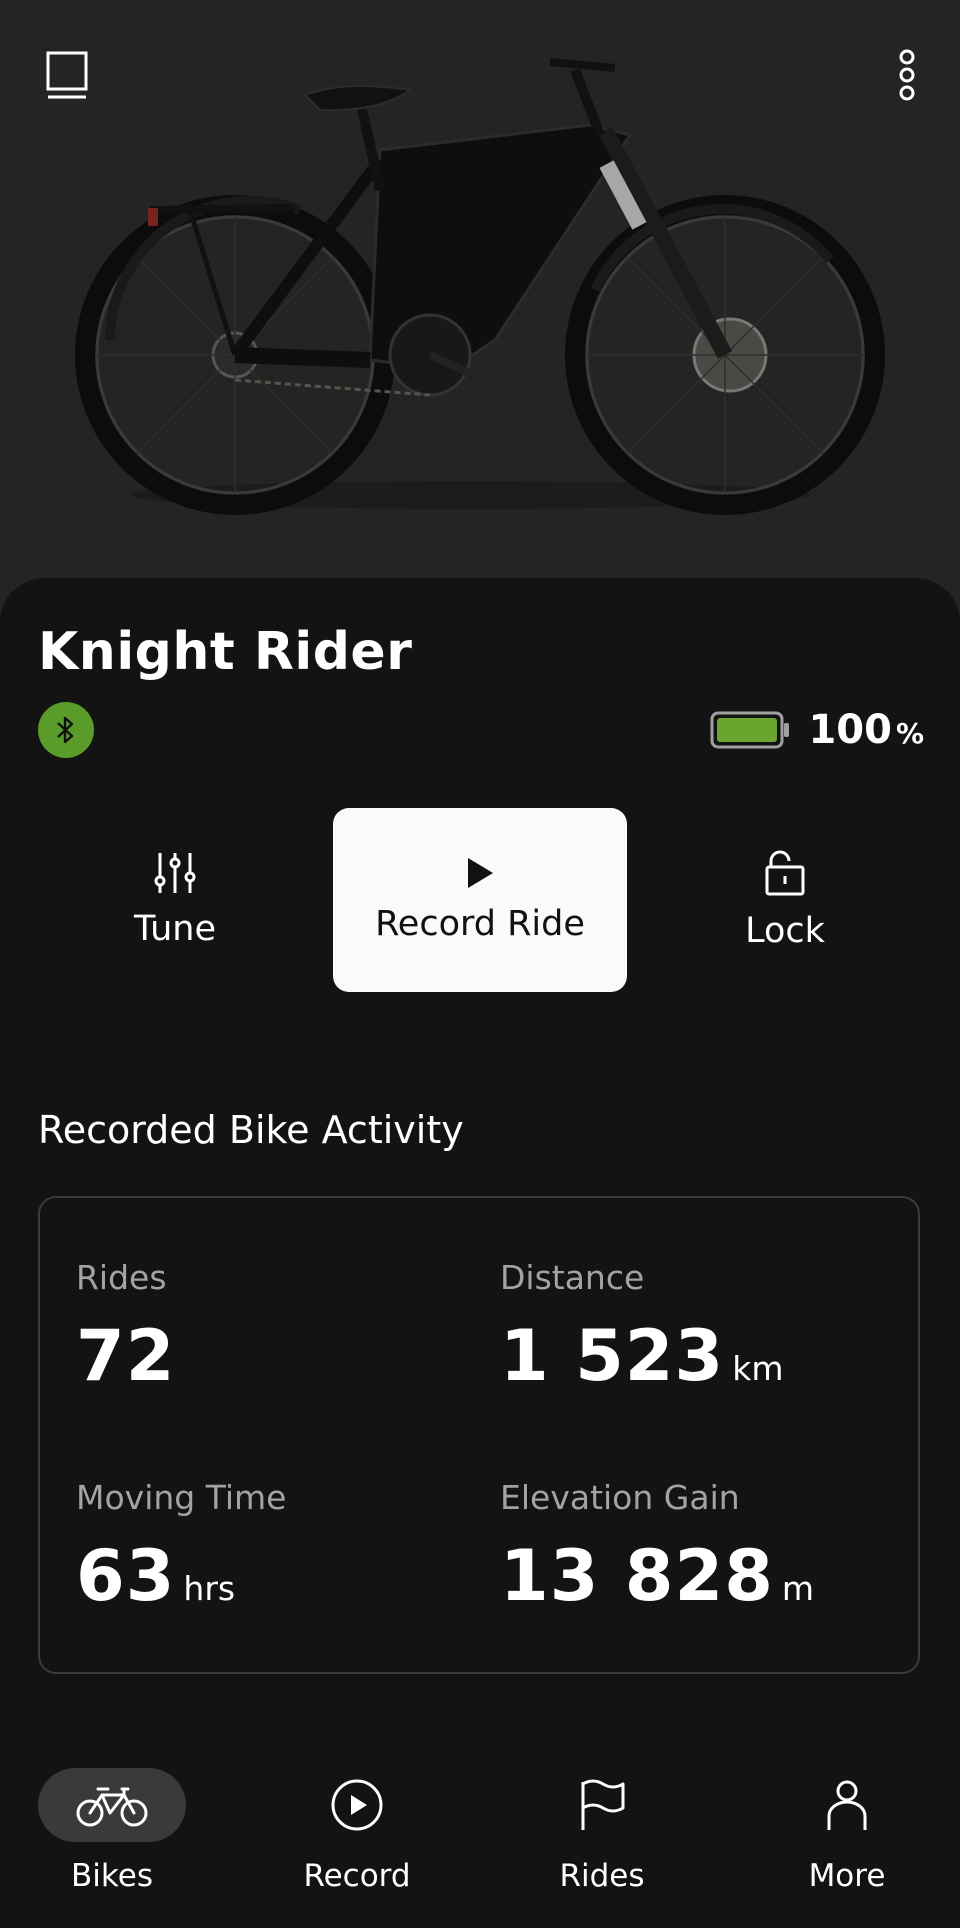 The height and width of the screenshot is (1928, 960). I want to click on nav-item-more: More, so click(847, 1831).